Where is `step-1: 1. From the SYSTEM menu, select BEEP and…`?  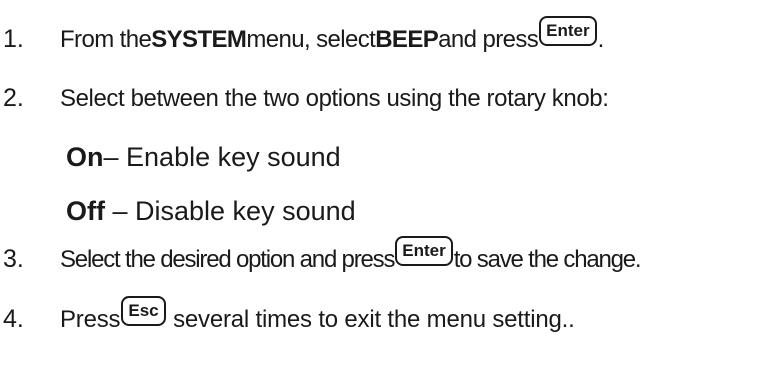 step-1: 1. From the SYSTEM menu, select BEEP and… is located at coordinates (302, 35).